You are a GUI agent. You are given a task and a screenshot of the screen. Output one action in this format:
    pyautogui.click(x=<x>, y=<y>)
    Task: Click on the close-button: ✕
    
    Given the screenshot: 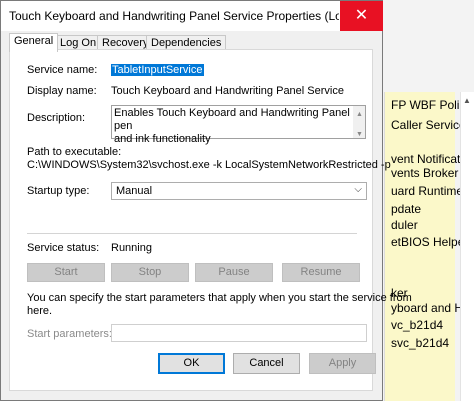 What is the action you would take?
    pyautogui.click(x=361, y=16)
    